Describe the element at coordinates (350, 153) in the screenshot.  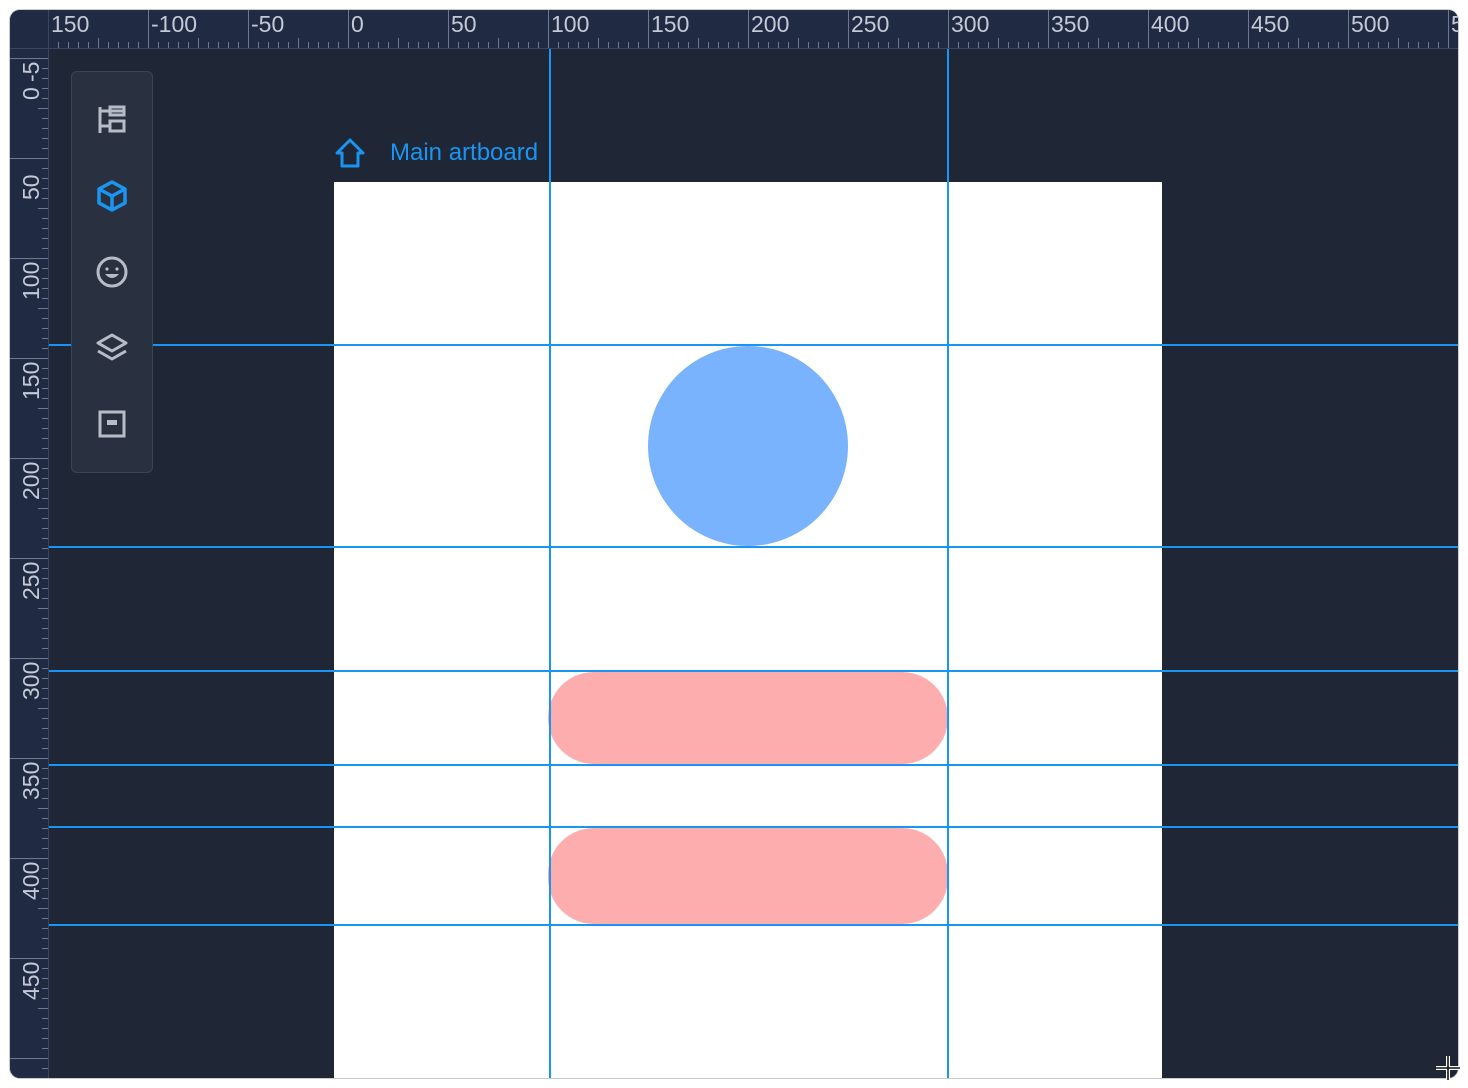
I see `home-icon` at that location.